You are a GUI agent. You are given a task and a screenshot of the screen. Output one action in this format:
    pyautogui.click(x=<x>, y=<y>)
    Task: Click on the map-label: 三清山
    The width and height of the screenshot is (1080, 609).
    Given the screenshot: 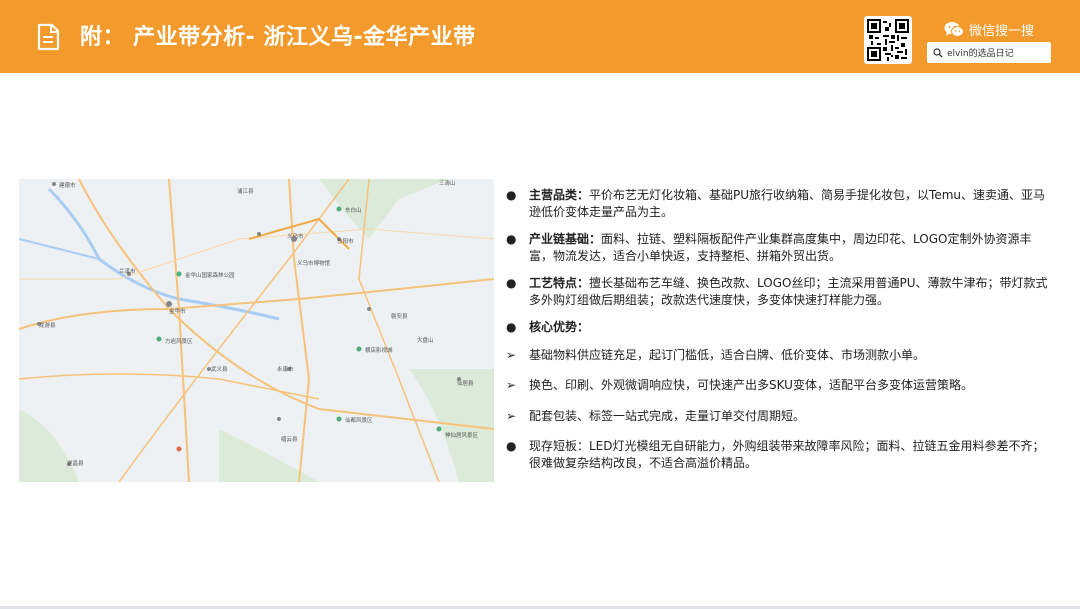 What is the action you would take?
    pyautogui.click(x=447, y=184)
    